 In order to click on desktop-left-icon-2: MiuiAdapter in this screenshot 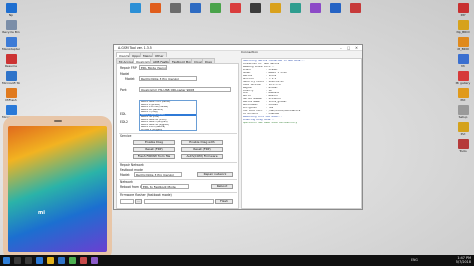, I will do `click(11, 44)`.